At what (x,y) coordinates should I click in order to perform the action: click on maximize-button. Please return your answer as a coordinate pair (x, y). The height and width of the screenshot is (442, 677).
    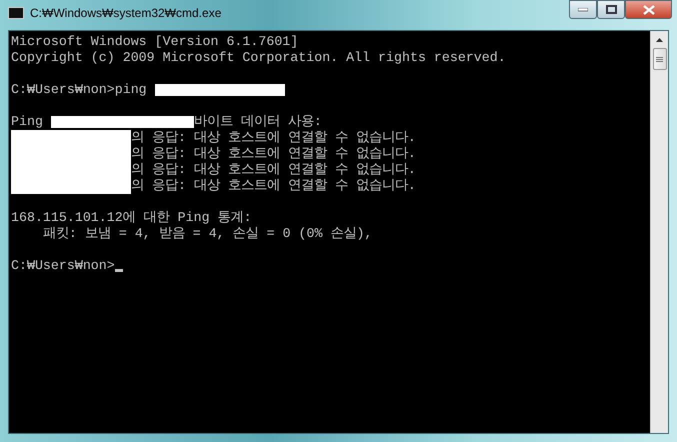
    Looking at the image, I should click on (611, 9).